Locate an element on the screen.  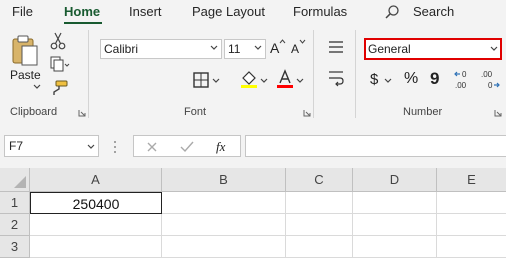
tab-formulas: Formulas is located at coordinates (320, 11).